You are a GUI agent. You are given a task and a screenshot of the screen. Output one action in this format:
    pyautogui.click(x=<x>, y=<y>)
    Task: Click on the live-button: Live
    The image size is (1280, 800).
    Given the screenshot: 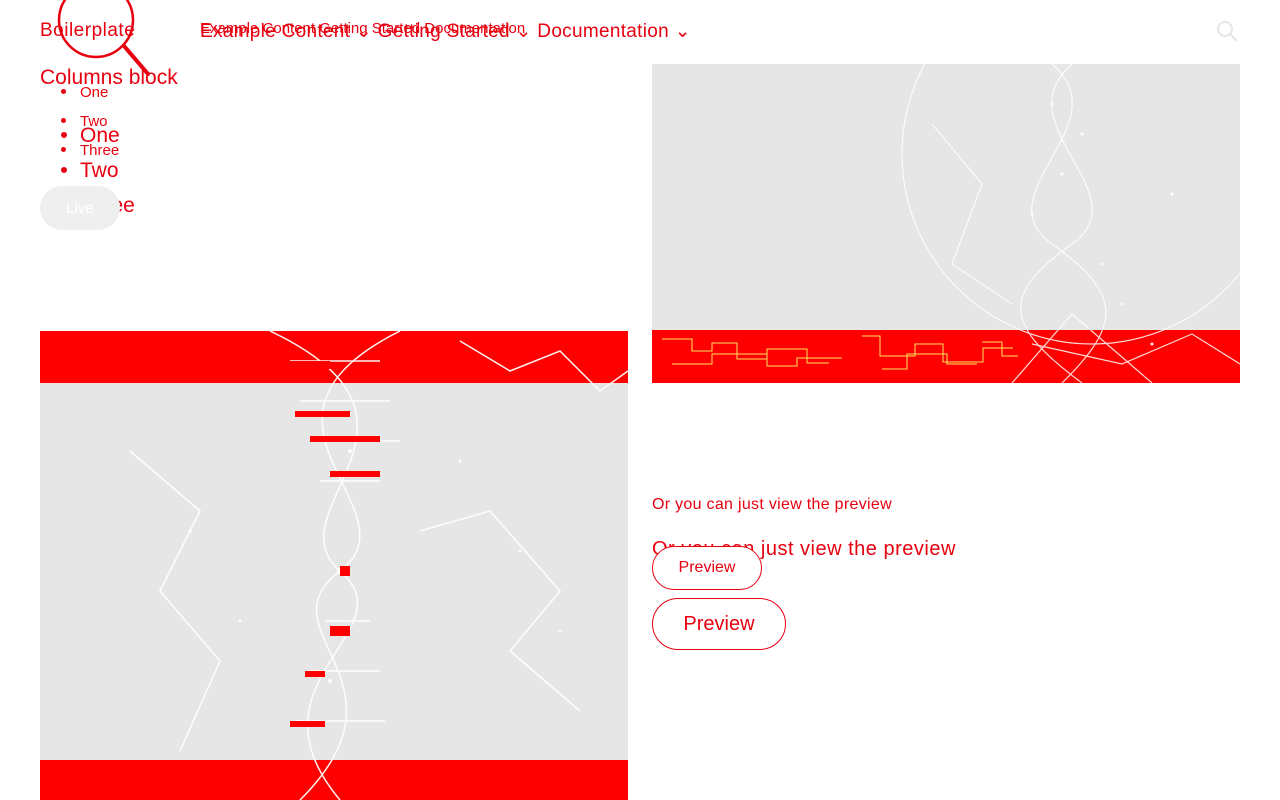 What is the action you would take?
    pyautogui.click(x=80, y=208)
    